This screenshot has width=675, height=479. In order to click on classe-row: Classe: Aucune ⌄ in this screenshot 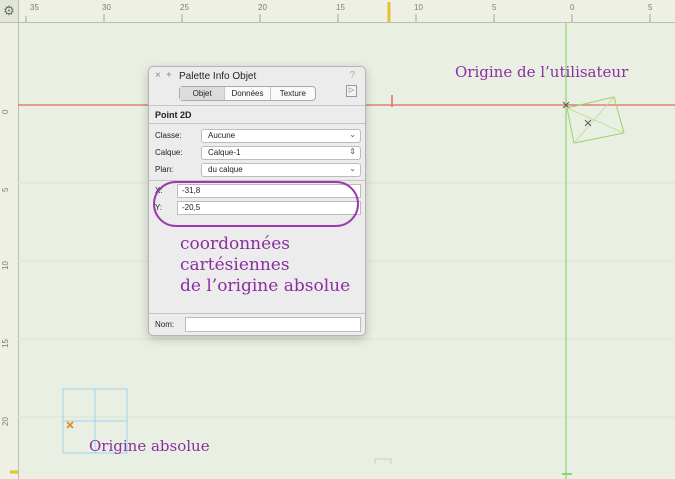, I will do `click(258, 136)`.